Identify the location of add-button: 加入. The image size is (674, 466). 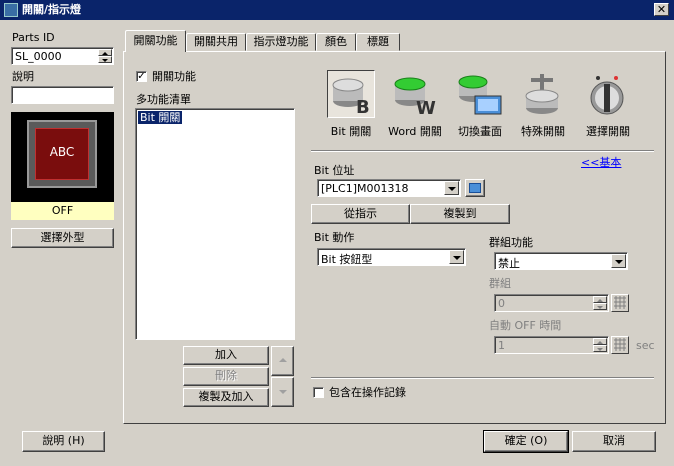
(226, 355).